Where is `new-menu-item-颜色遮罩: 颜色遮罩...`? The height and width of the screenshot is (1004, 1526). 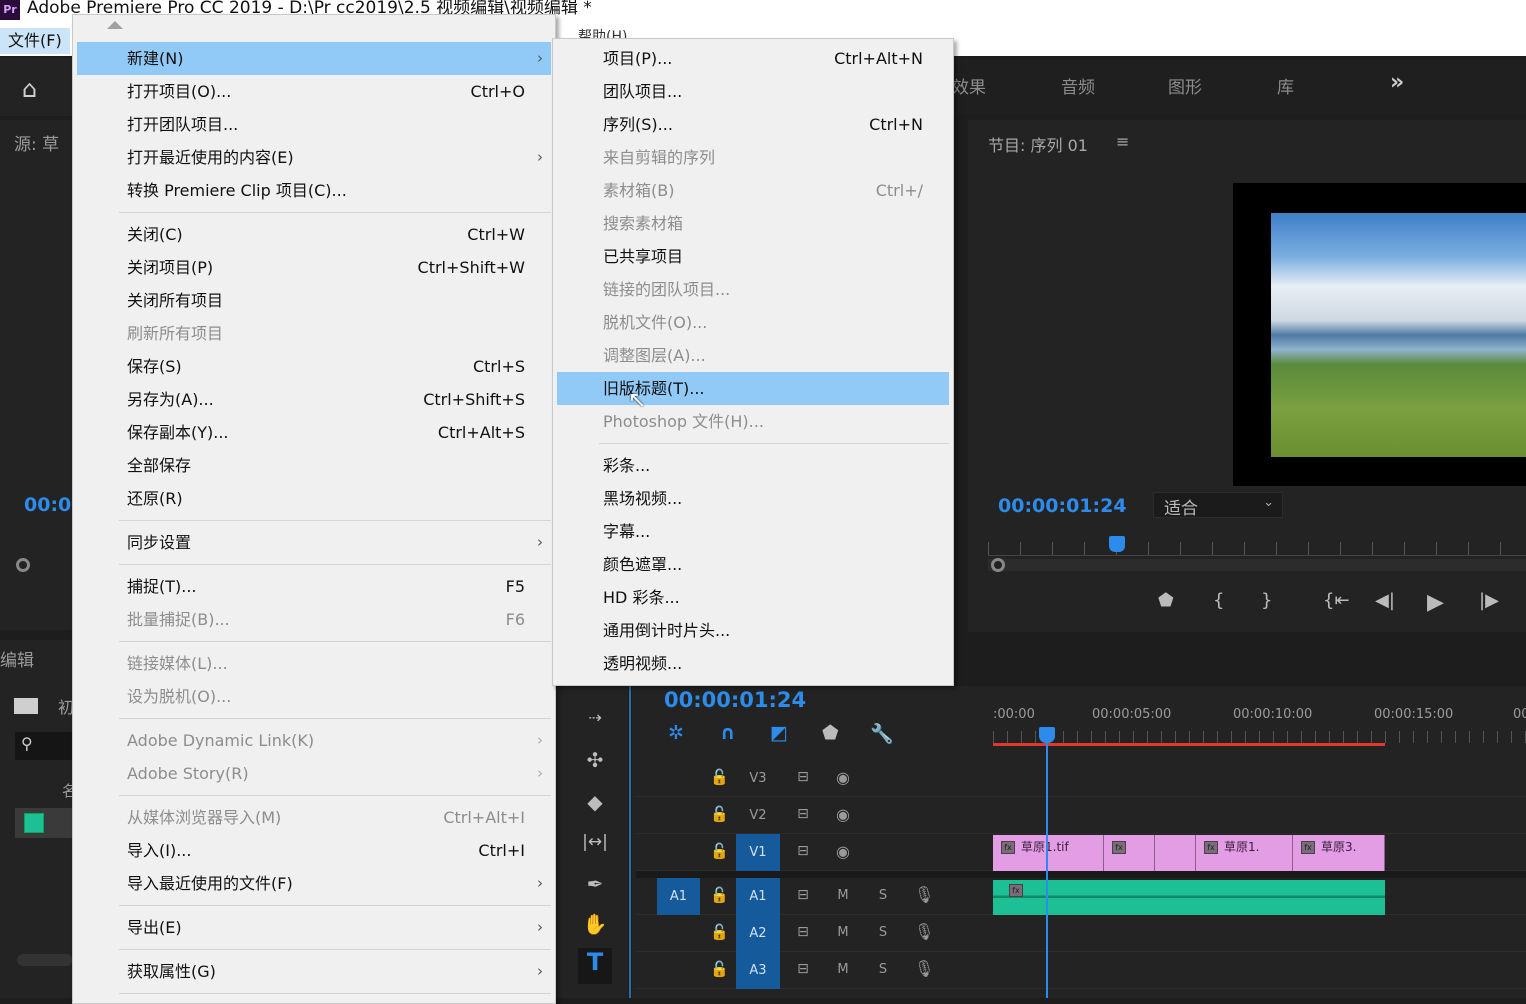 new-menu-item-颜色遮罩: 颜色遮罩... is located at coordinates (753, 564).